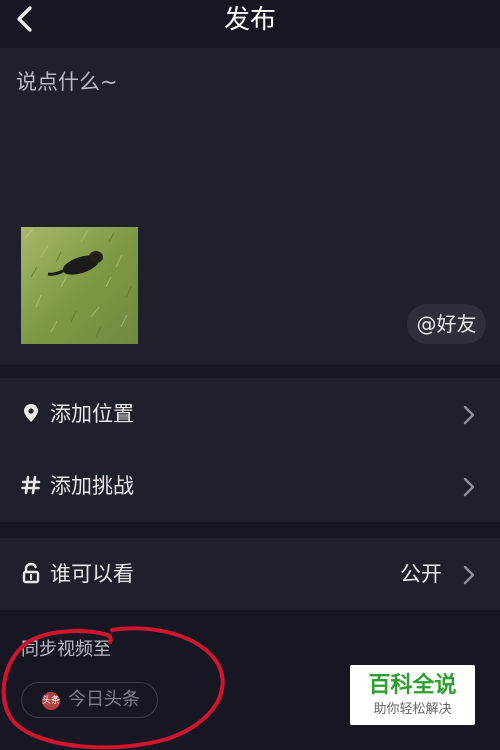  I want to click on add-location-row: 添加位置, so click(250, 414).